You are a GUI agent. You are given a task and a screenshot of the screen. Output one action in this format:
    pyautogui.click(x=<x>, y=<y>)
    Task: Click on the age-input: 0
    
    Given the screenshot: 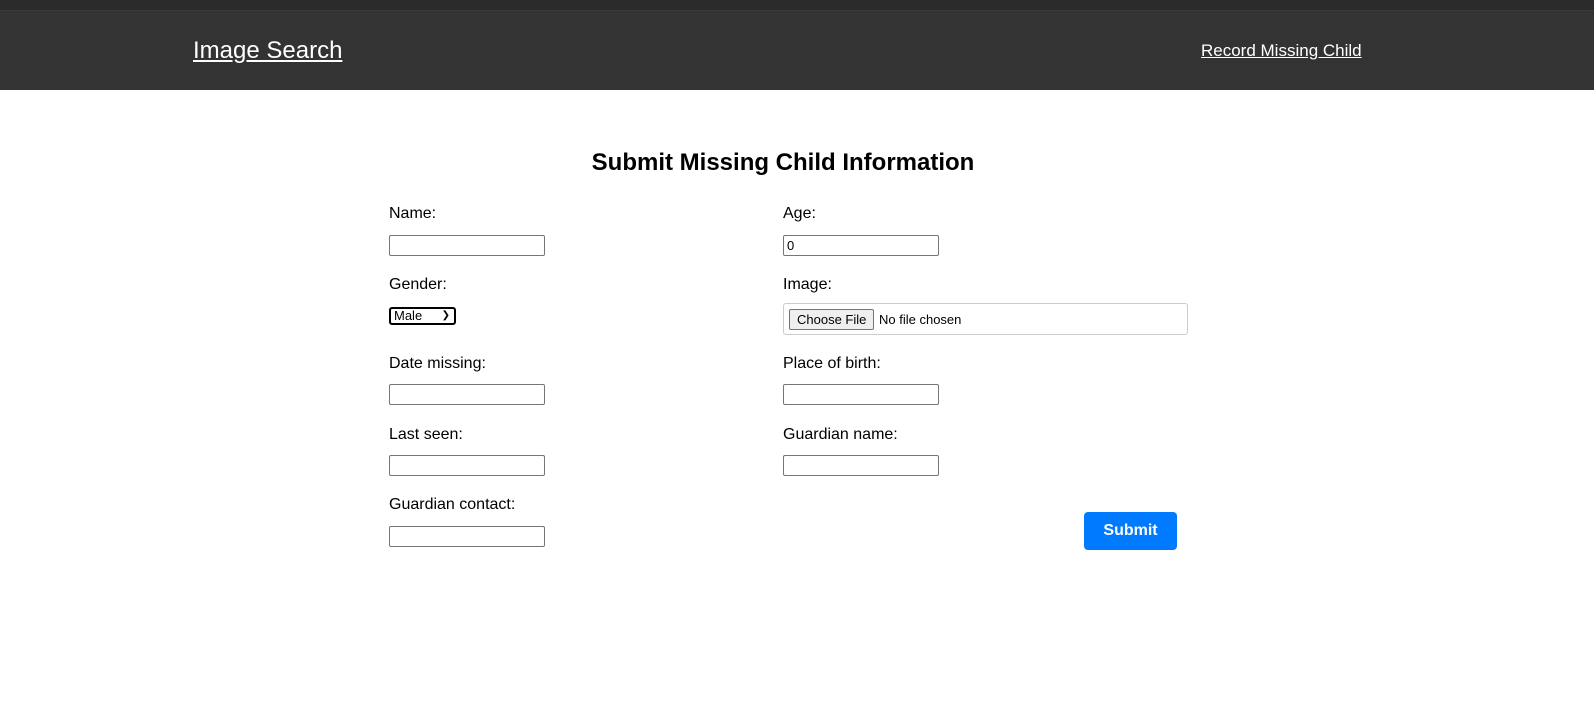 What is the action you would take?
    pyautogui.click(x=861, y=245)
    